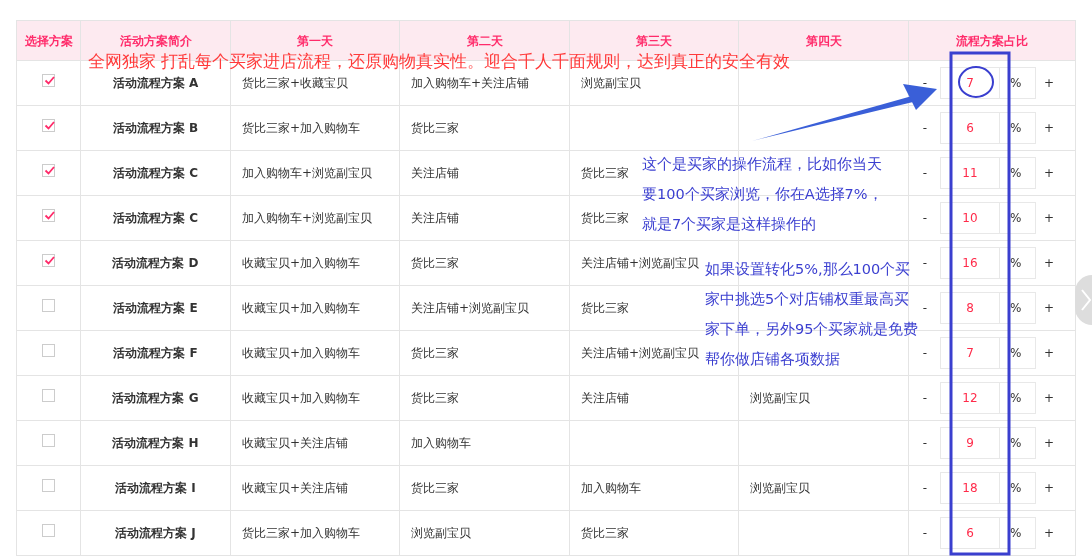 This screenshot has width=1092, height=557. Describe the element at coordinates (439, 62) in the screenshot. I see `annotation-text: 全网独家 打乱每个买家进店流程，还原购物真实性。迎合千人千面规则，达到真正的安全有效` at that location.